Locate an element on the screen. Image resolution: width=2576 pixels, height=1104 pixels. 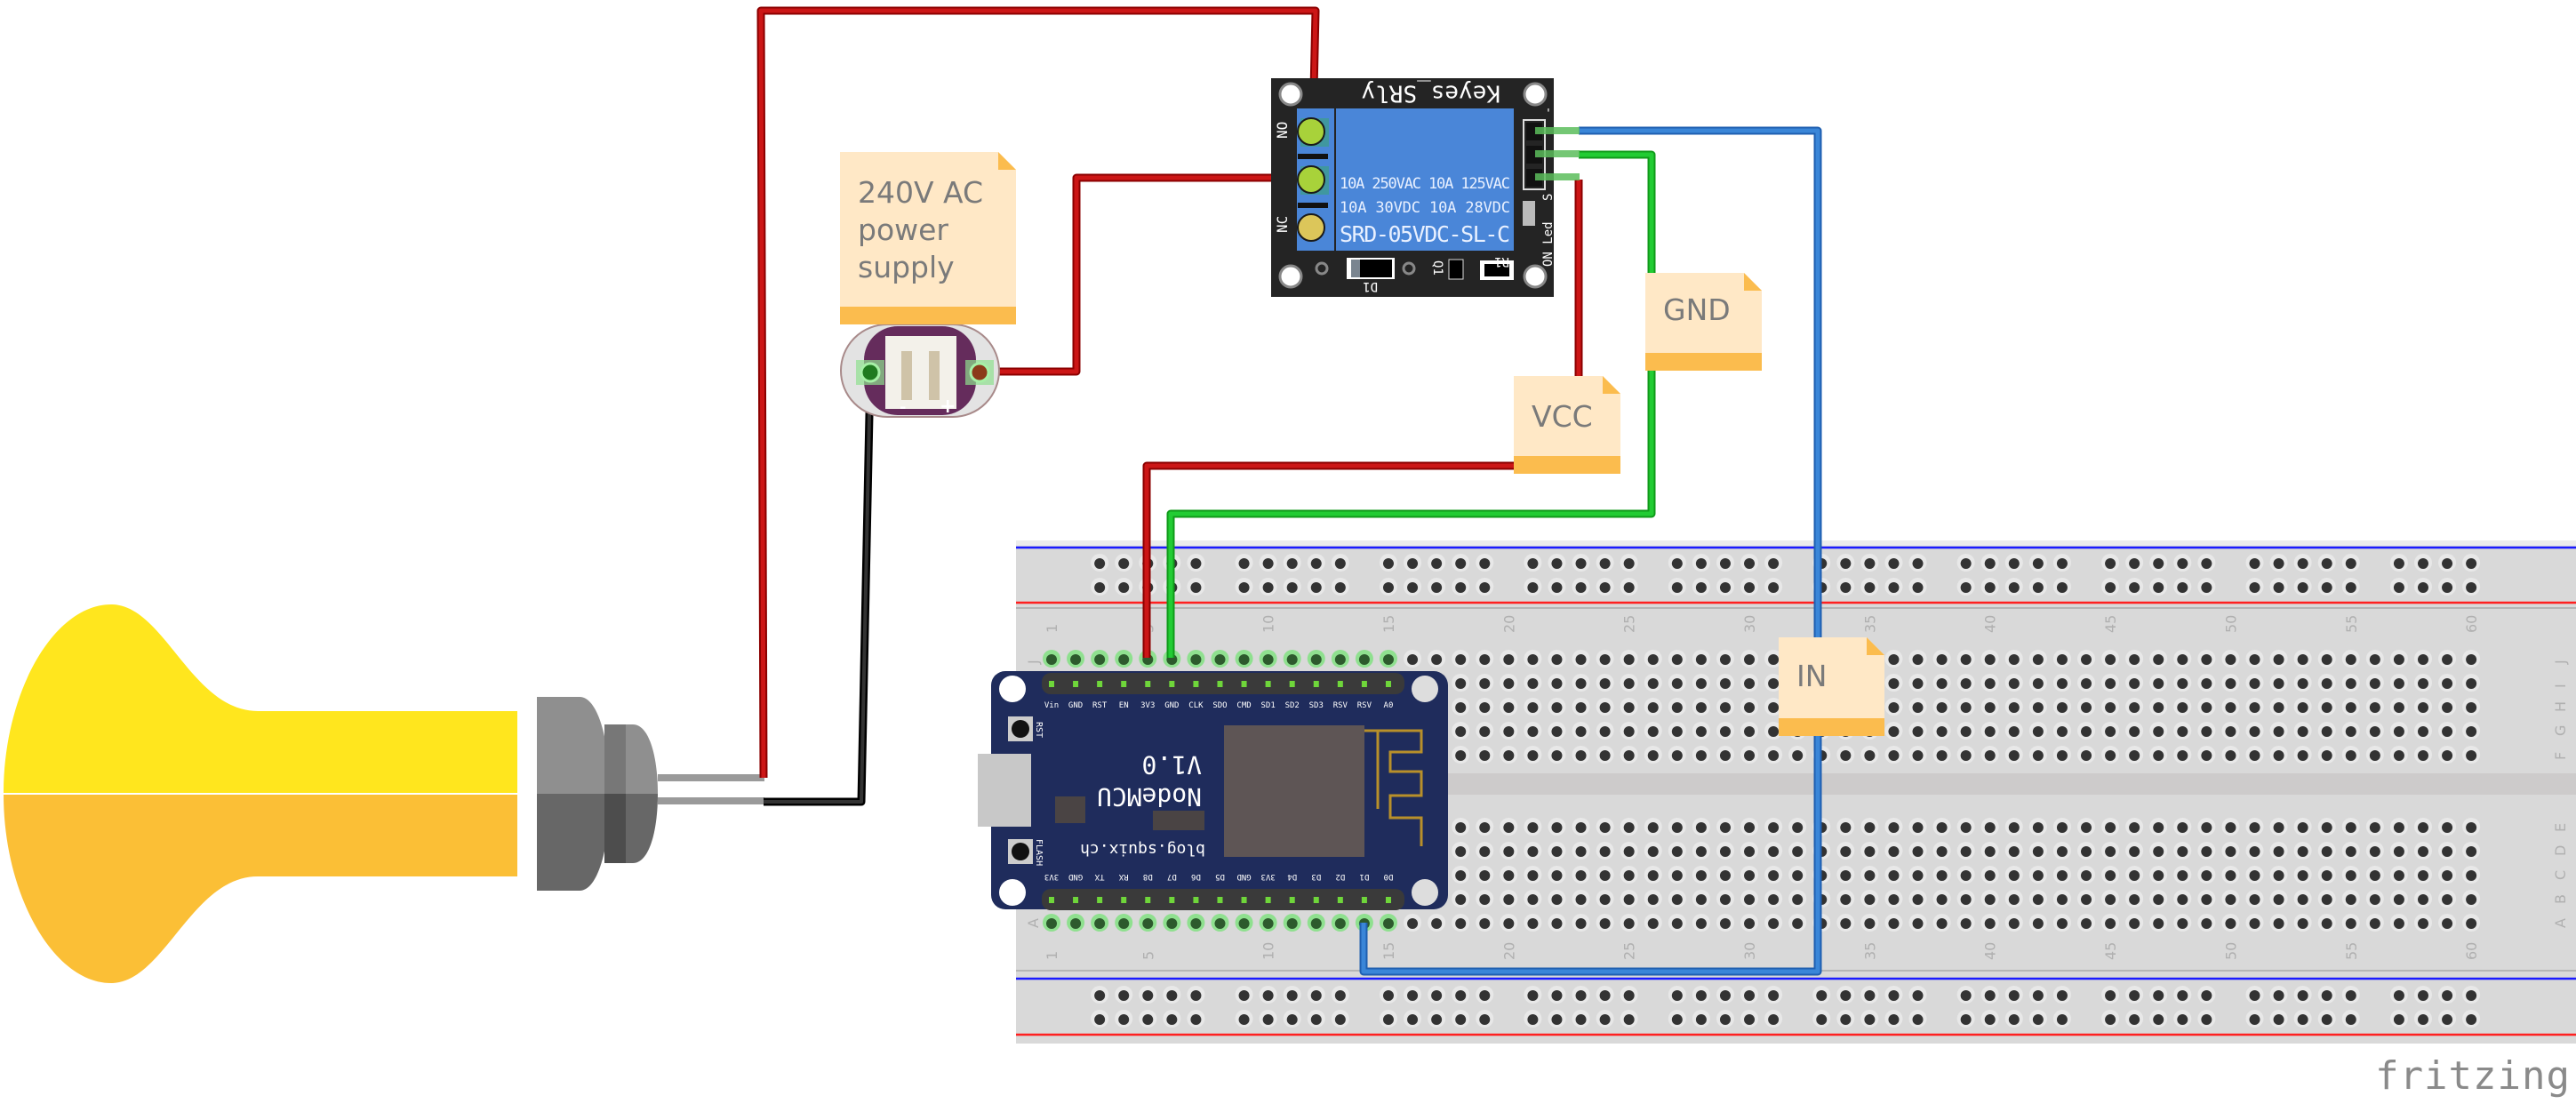
nodemcu-pin-d6 is located at coordinates (1196, 900).